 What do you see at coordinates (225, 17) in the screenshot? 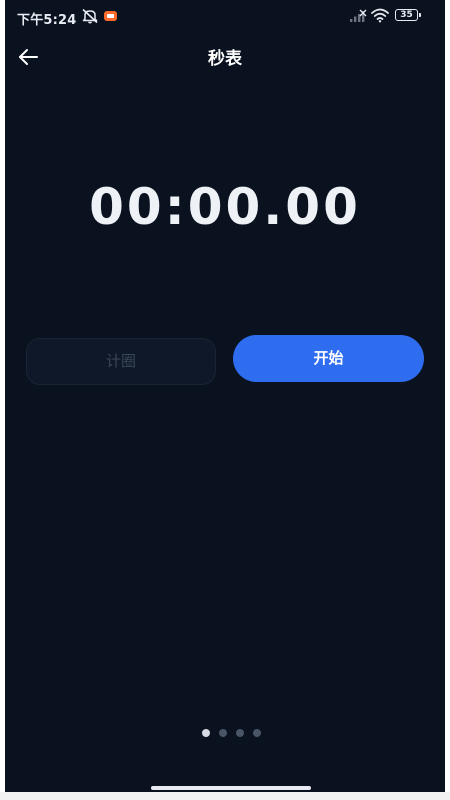
I see `status-bar: 下午5:24 35` at bounding box center [225, 17].